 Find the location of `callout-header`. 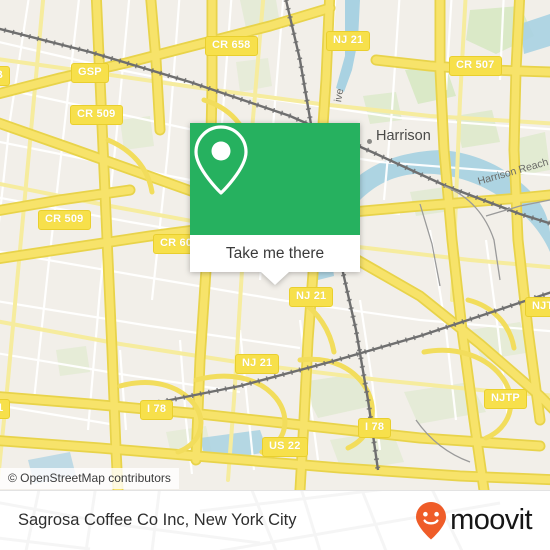

callout-header is located at coordinates (275, 179).